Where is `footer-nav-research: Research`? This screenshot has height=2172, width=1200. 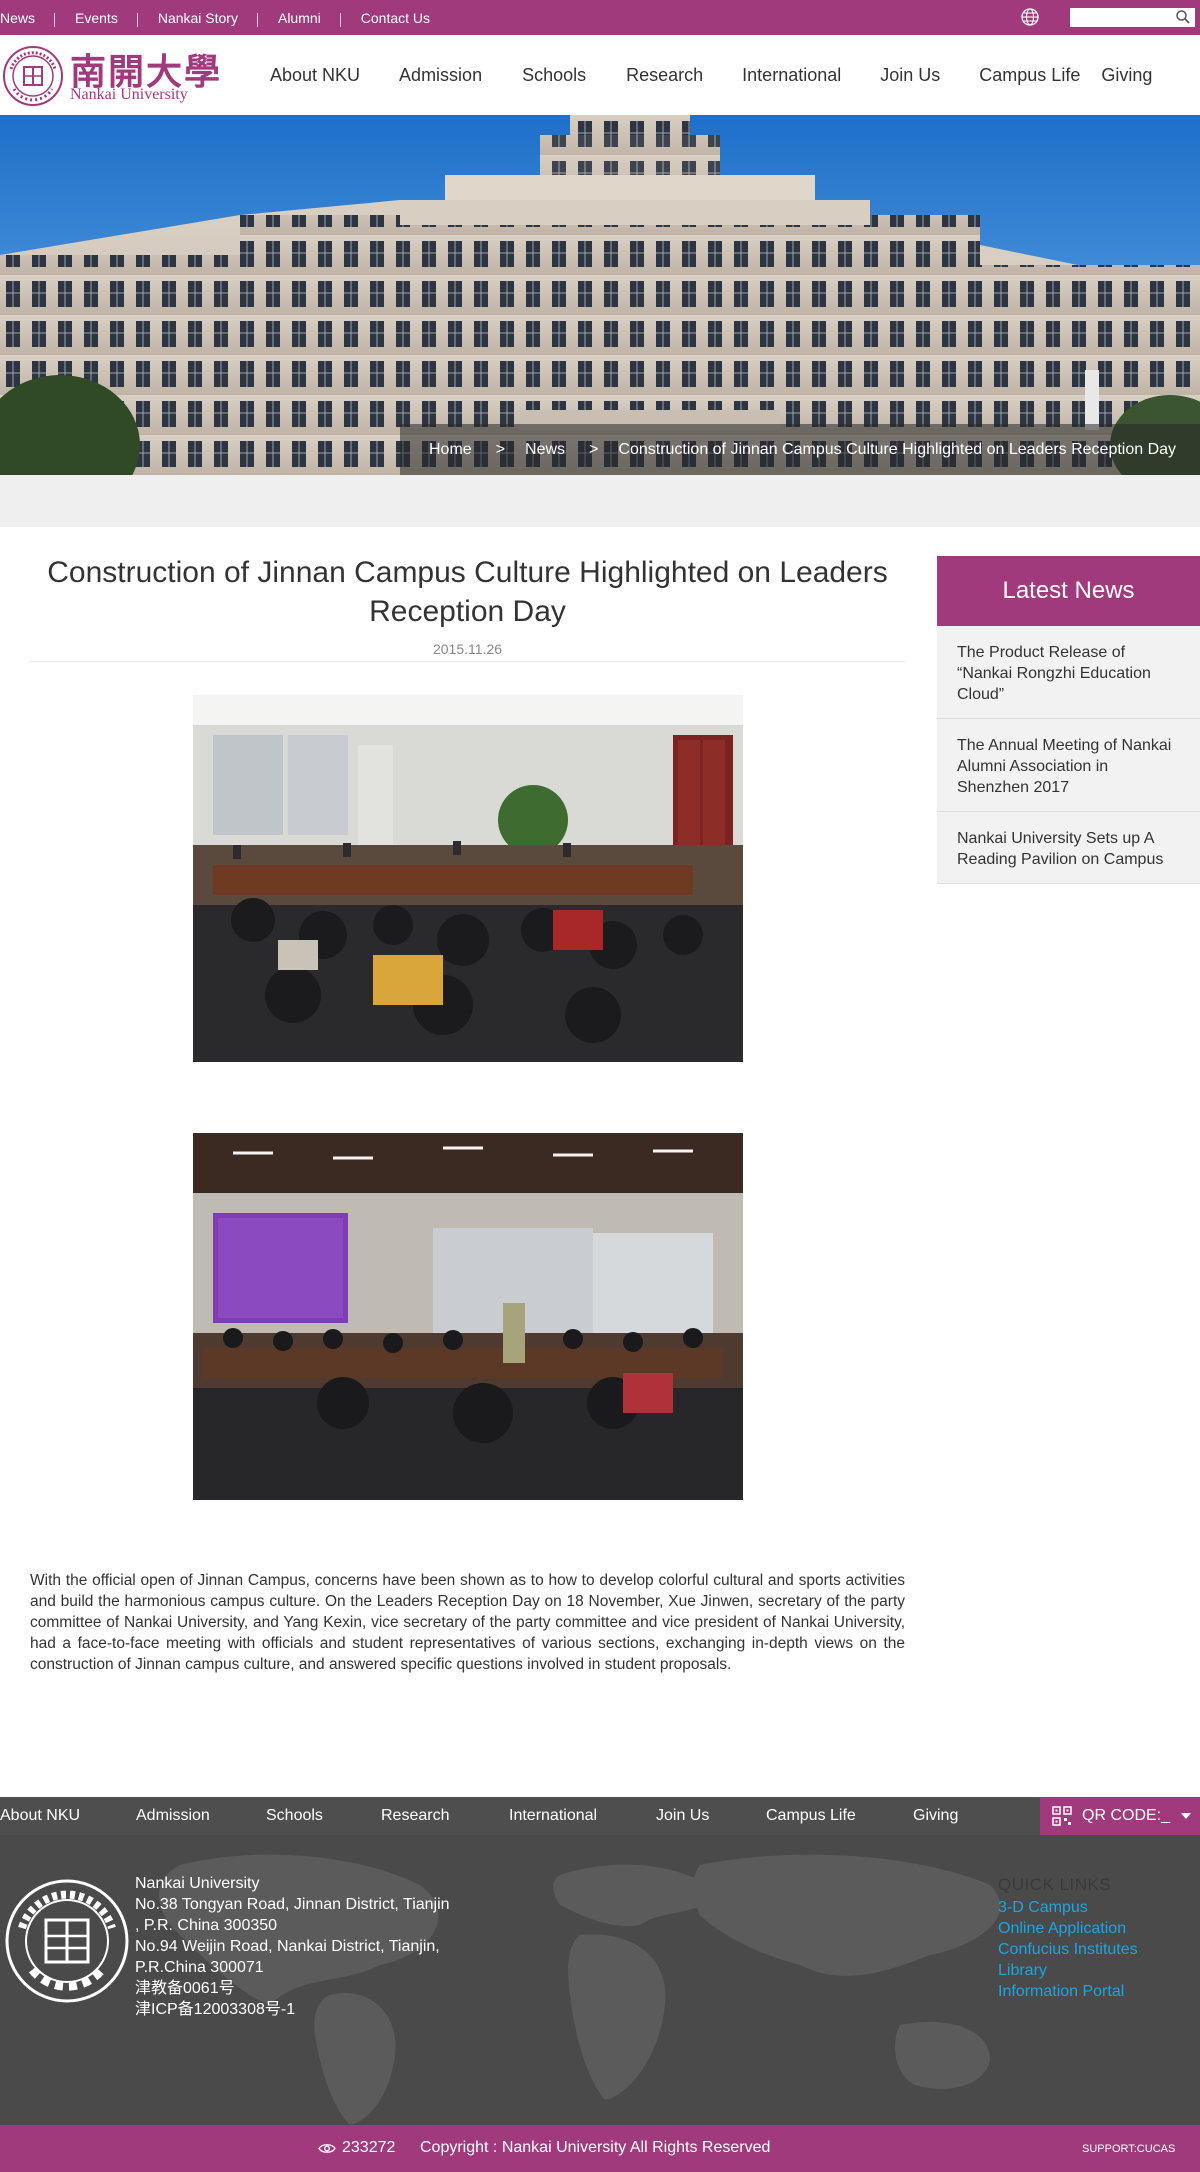
footer-nav-research: Research is located at coordinates (415, 1816).